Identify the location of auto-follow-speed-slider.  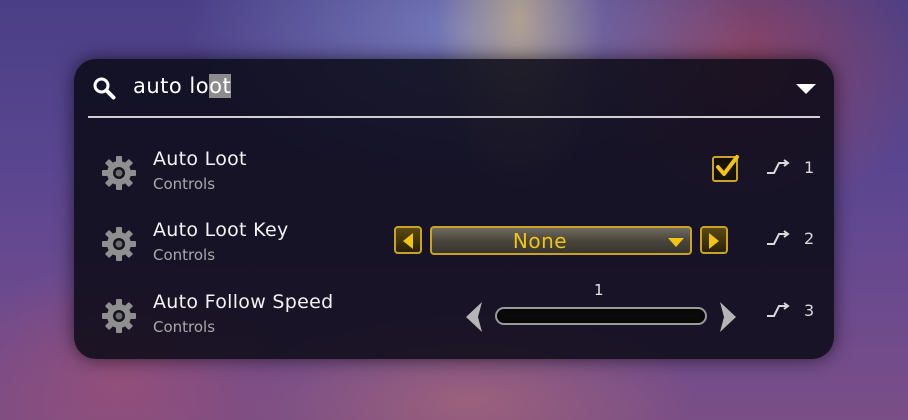
(601, 316).